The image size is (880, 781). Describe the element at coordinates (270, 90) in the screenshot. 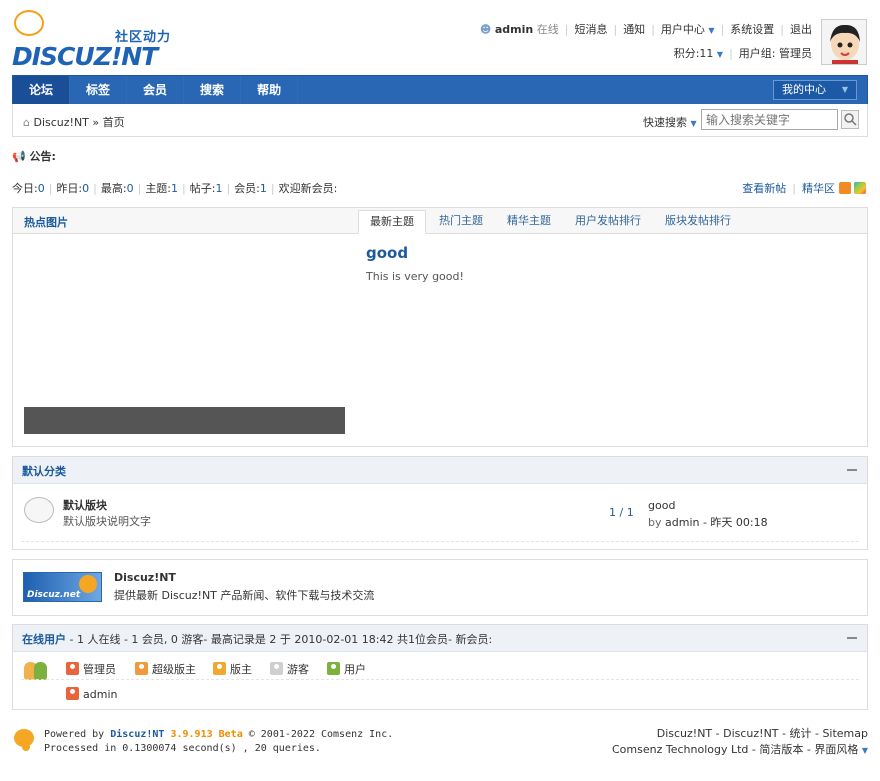

I see `nav-help: 帮助` at that location.